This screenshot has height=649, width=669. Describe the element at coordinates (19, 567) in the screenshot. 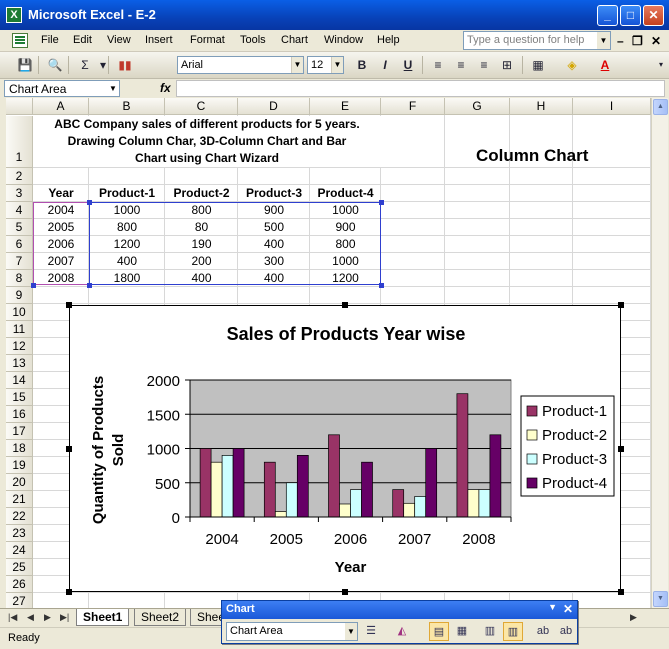

I see `row-header-25: 25` at that location.